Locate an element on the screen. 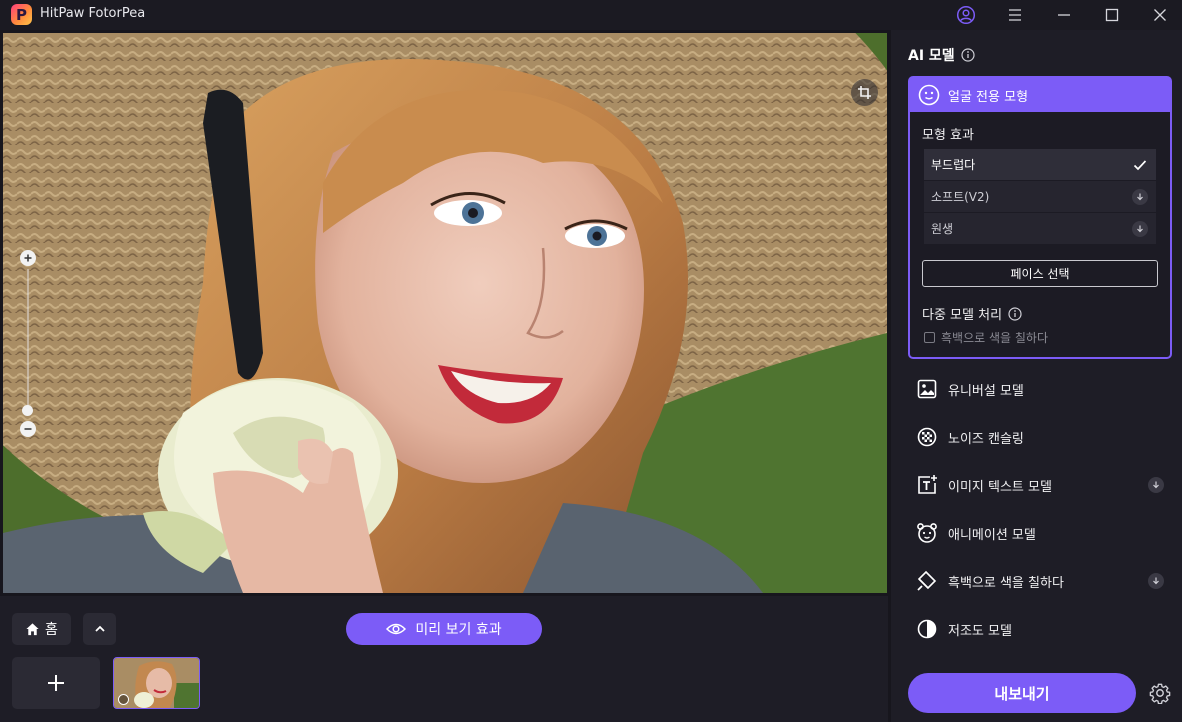  app-logo: P is located at coordinates (21, 14).